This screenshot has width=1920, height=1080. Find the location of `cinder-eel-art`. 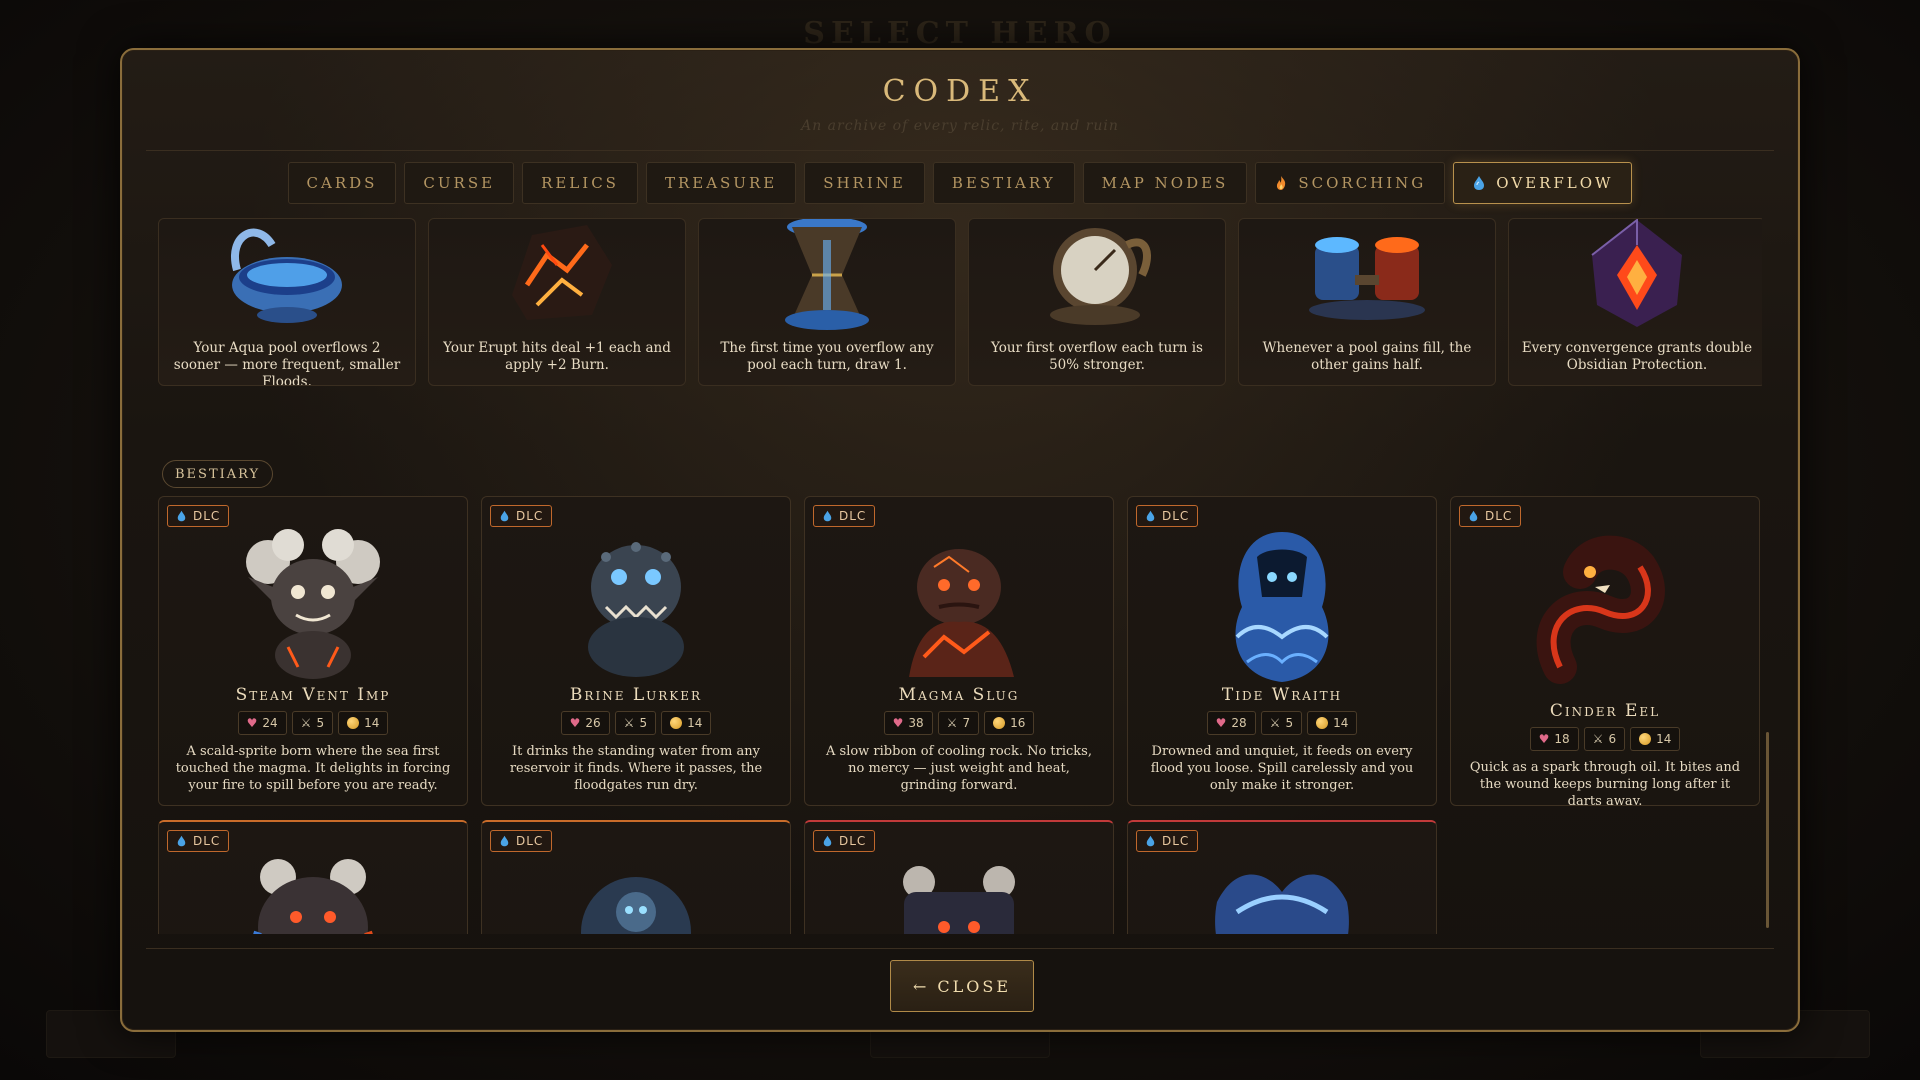

cinder-eel-art is located at coordinates (1600, 609).